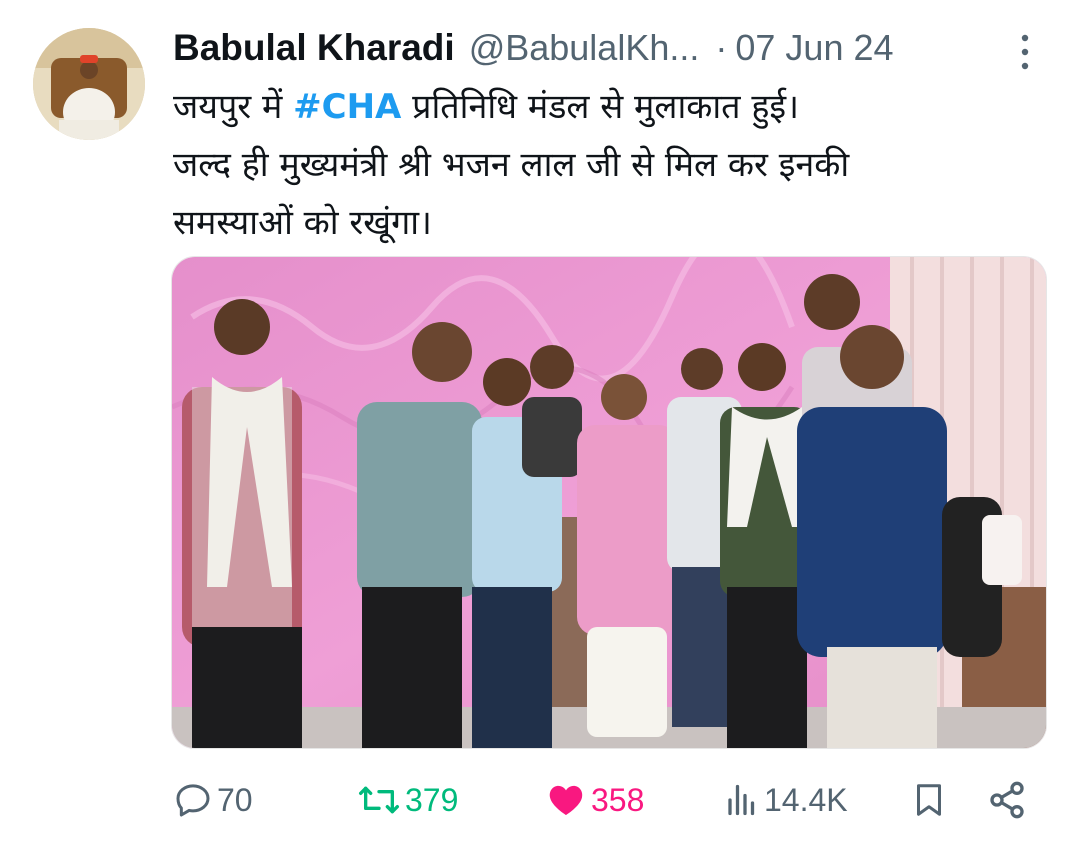 The width and height of the screenshot is (1079, 850). I want to click on more-vertical-icon, so click(1025, 52).